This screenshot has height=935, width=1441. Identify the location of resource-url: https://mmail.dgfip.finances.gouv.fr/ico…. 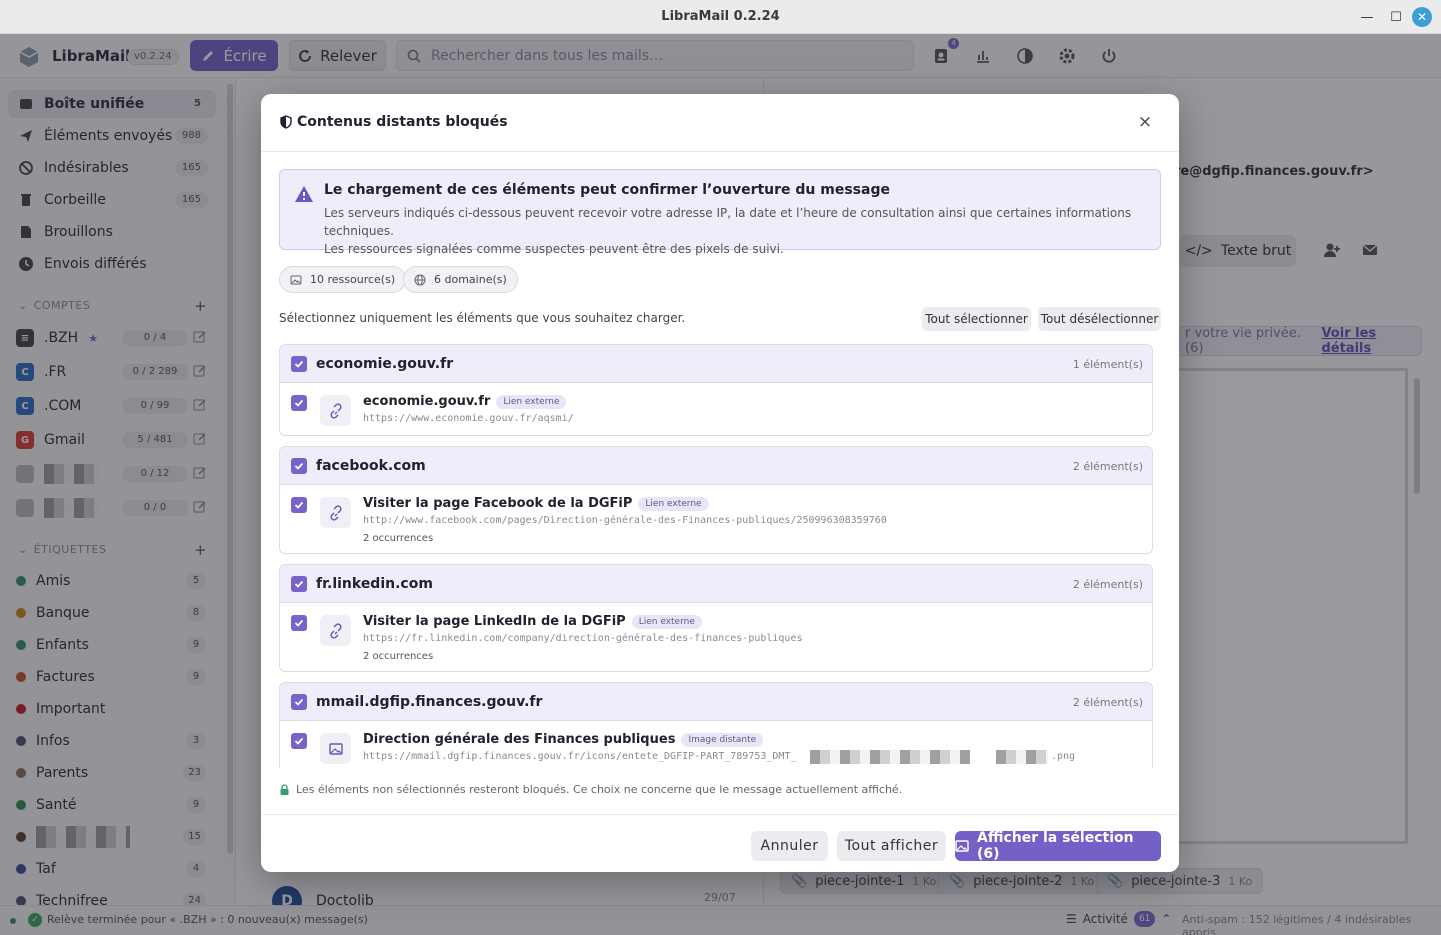
(580, 756).